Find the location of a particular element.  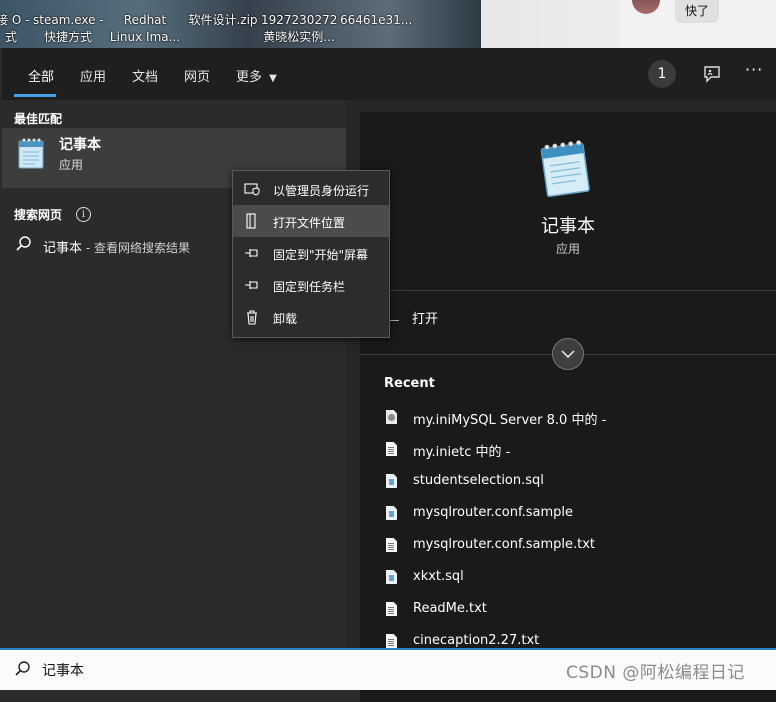

desktop-icon-zip: 软件设计.zip is located at coordinates (223, 20).